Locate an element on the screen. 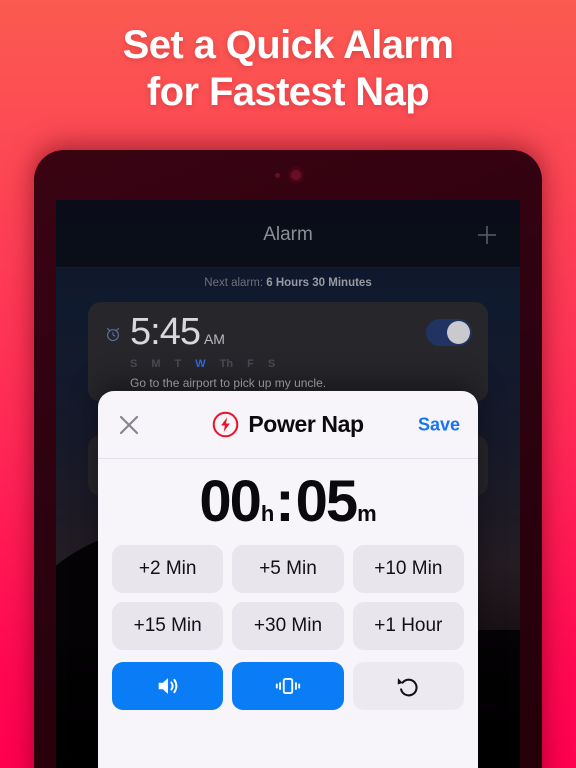 The image size is (576, 768). alarm-repeat-days: S M T W Th F S is located at coordinates (288, 364).